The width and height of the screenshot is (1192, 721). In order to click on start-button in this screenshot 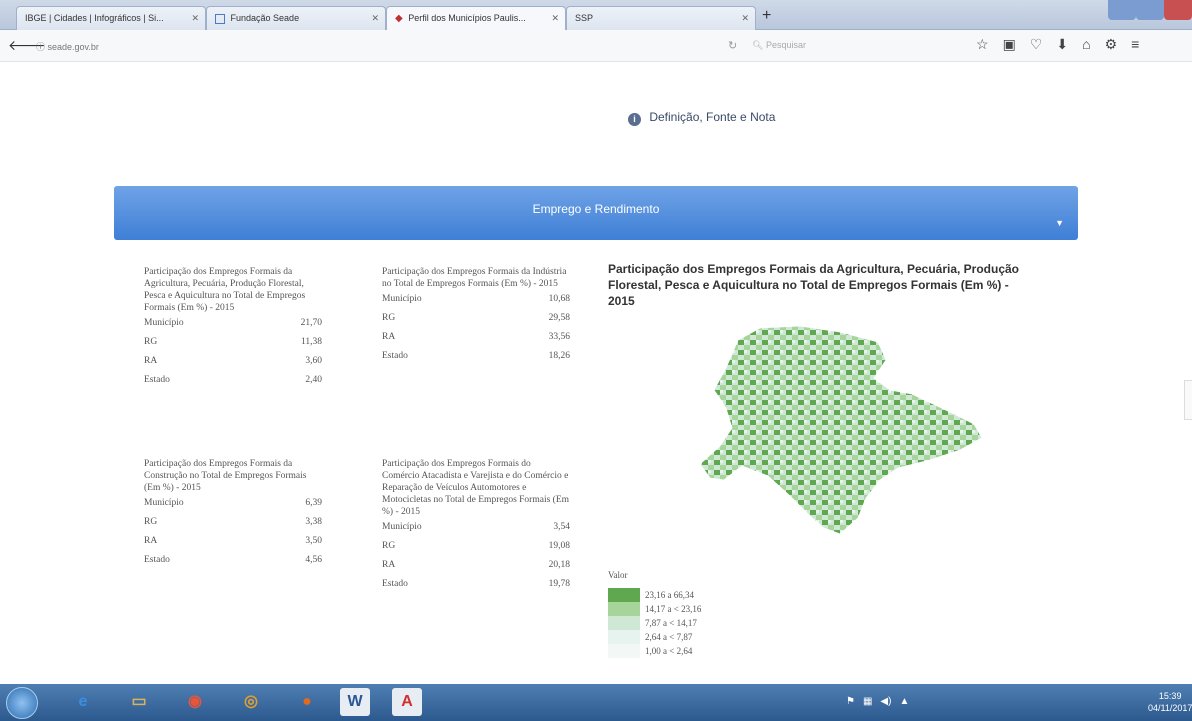, I will do `click(22, 703)`.